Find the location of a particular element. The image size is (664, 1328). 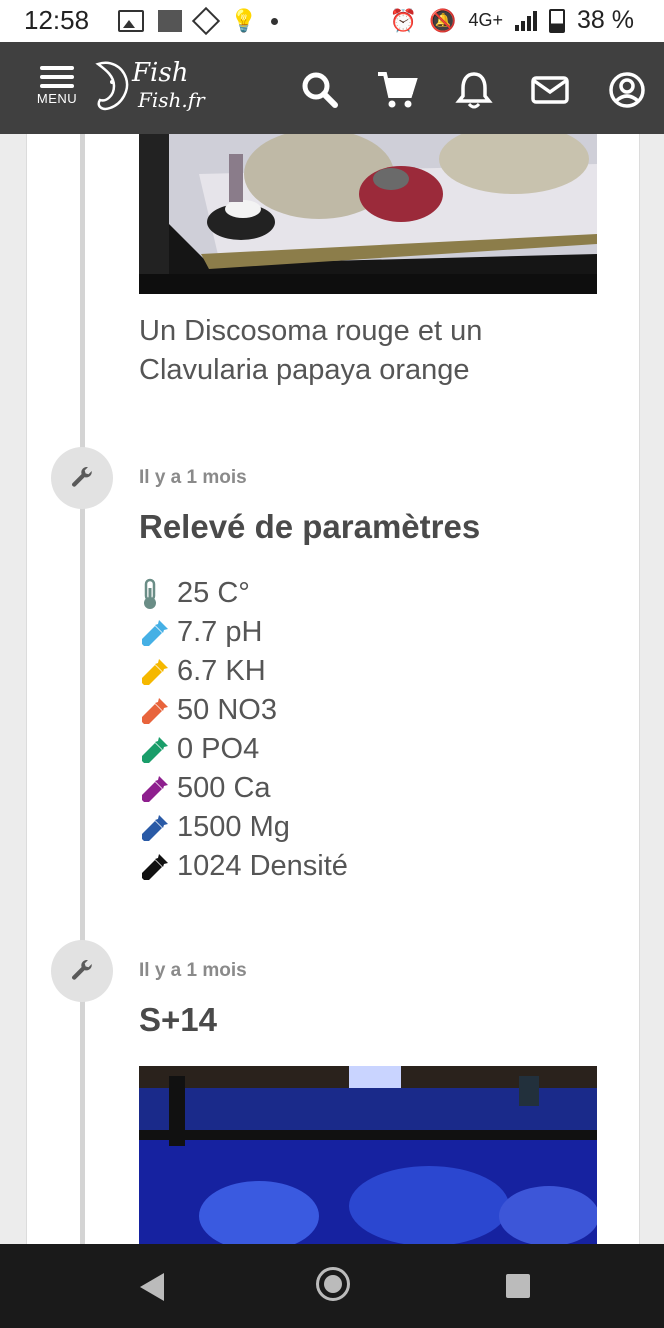

parameter-value: 500 Ca is located at coordinates (224, 788).